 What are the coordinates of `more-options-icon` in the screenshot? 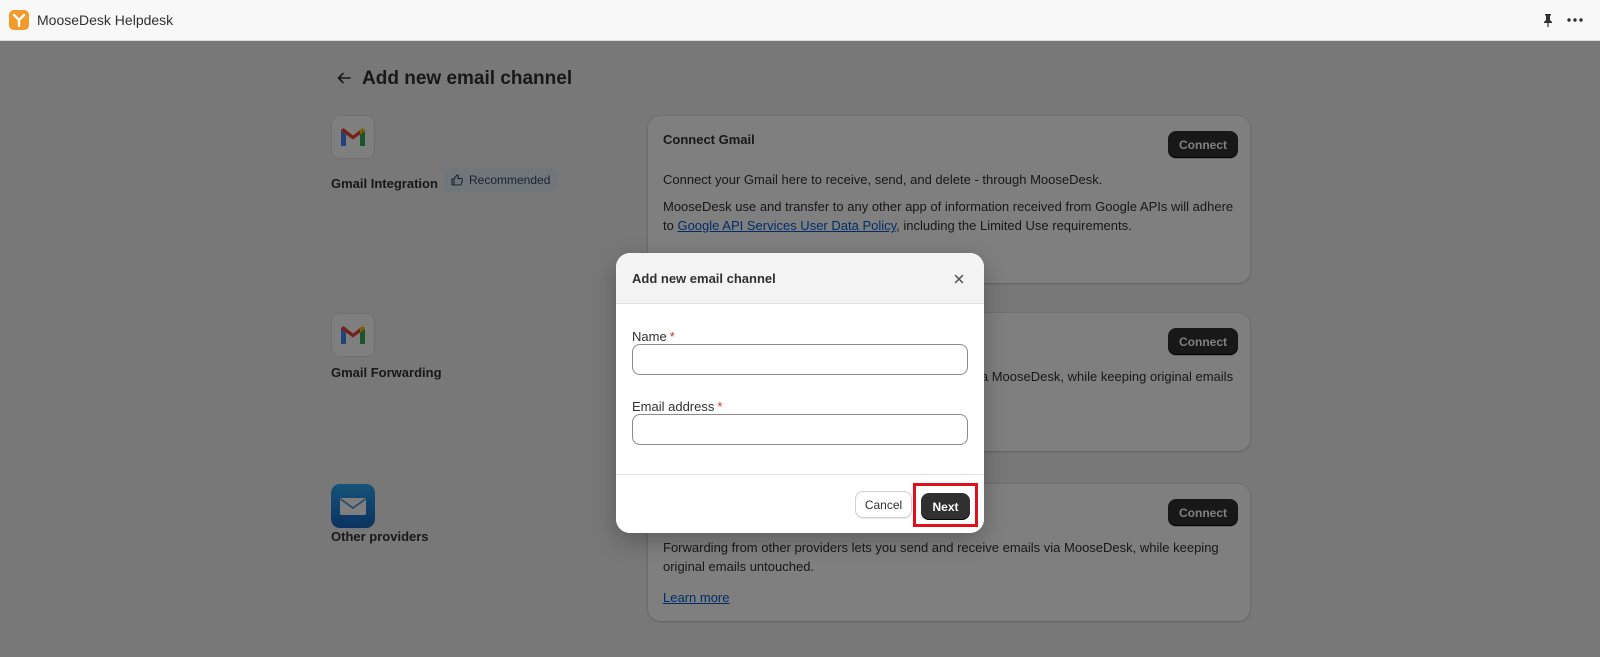 It's located at (1575, 20).